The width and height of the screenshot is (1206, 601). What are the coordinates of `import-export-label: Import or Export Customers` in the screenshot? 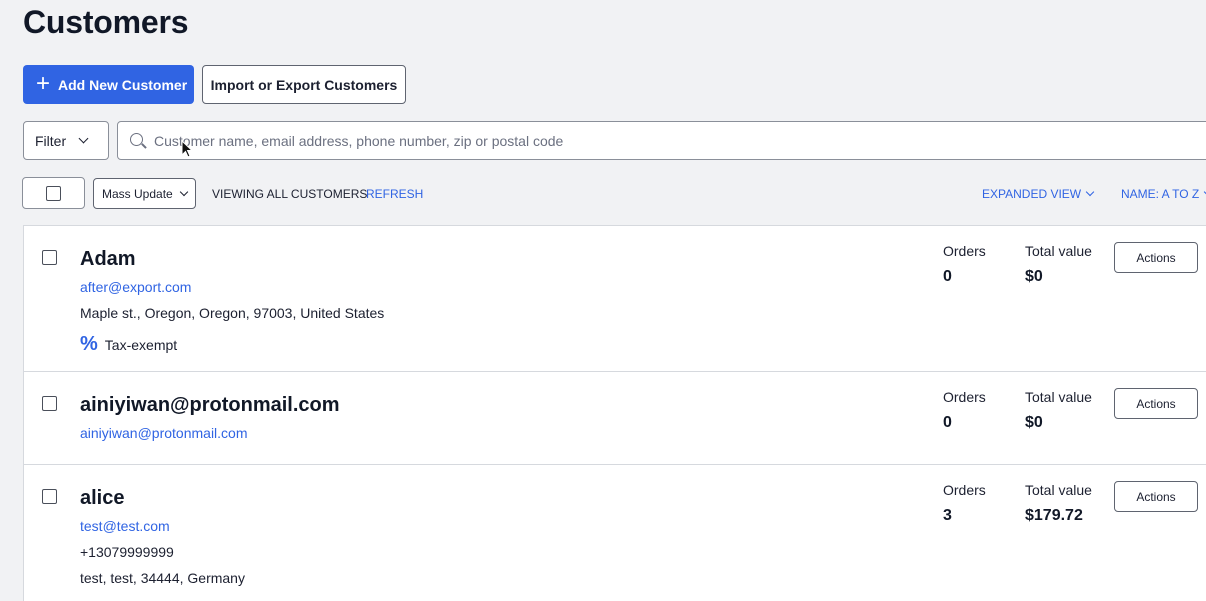 It's located at (304, 84).